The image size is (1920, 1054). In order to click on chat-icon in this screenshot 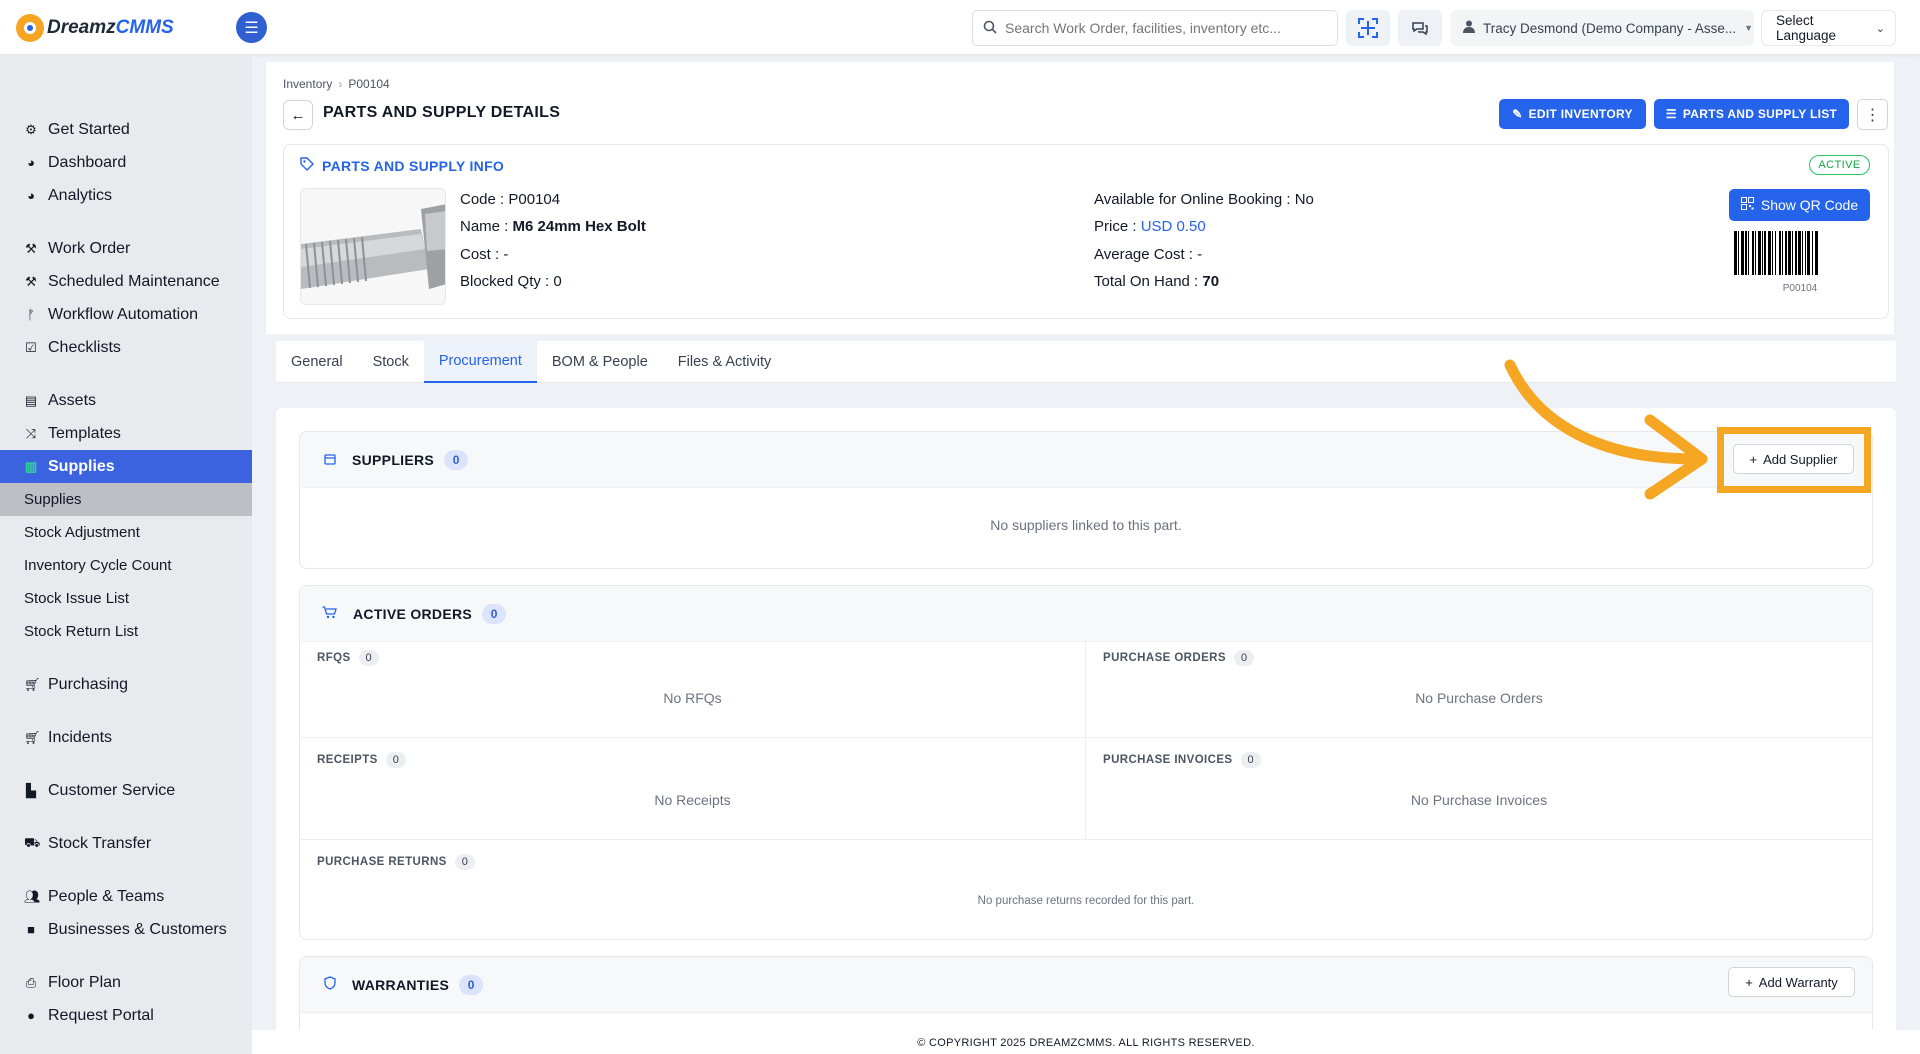, I will do `click(1420, 28)`.